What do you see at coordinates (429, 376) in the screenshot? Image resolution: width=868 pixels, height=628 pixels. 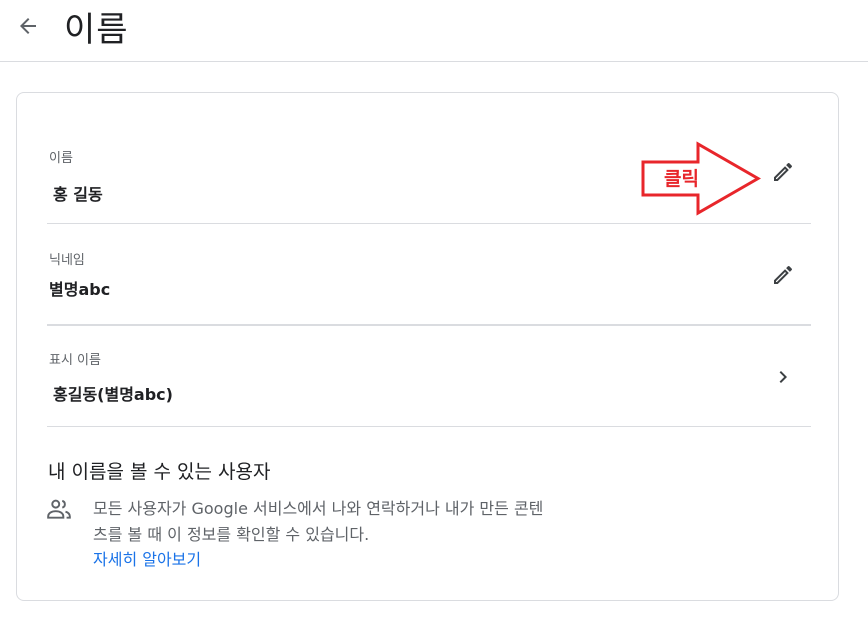 I see `display-name-row: 표시 이름 홍길동(별명abc)` at bounding box center [429, 376].